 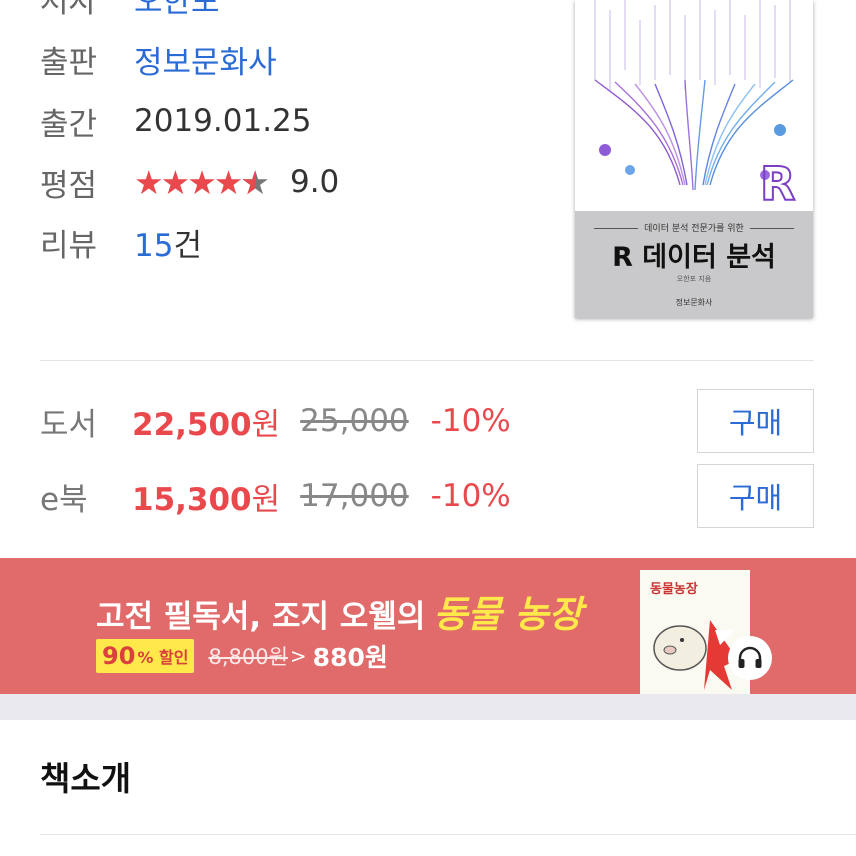 I want to click on banner-book-cover: 동물농장, so click(x=695, y=632).